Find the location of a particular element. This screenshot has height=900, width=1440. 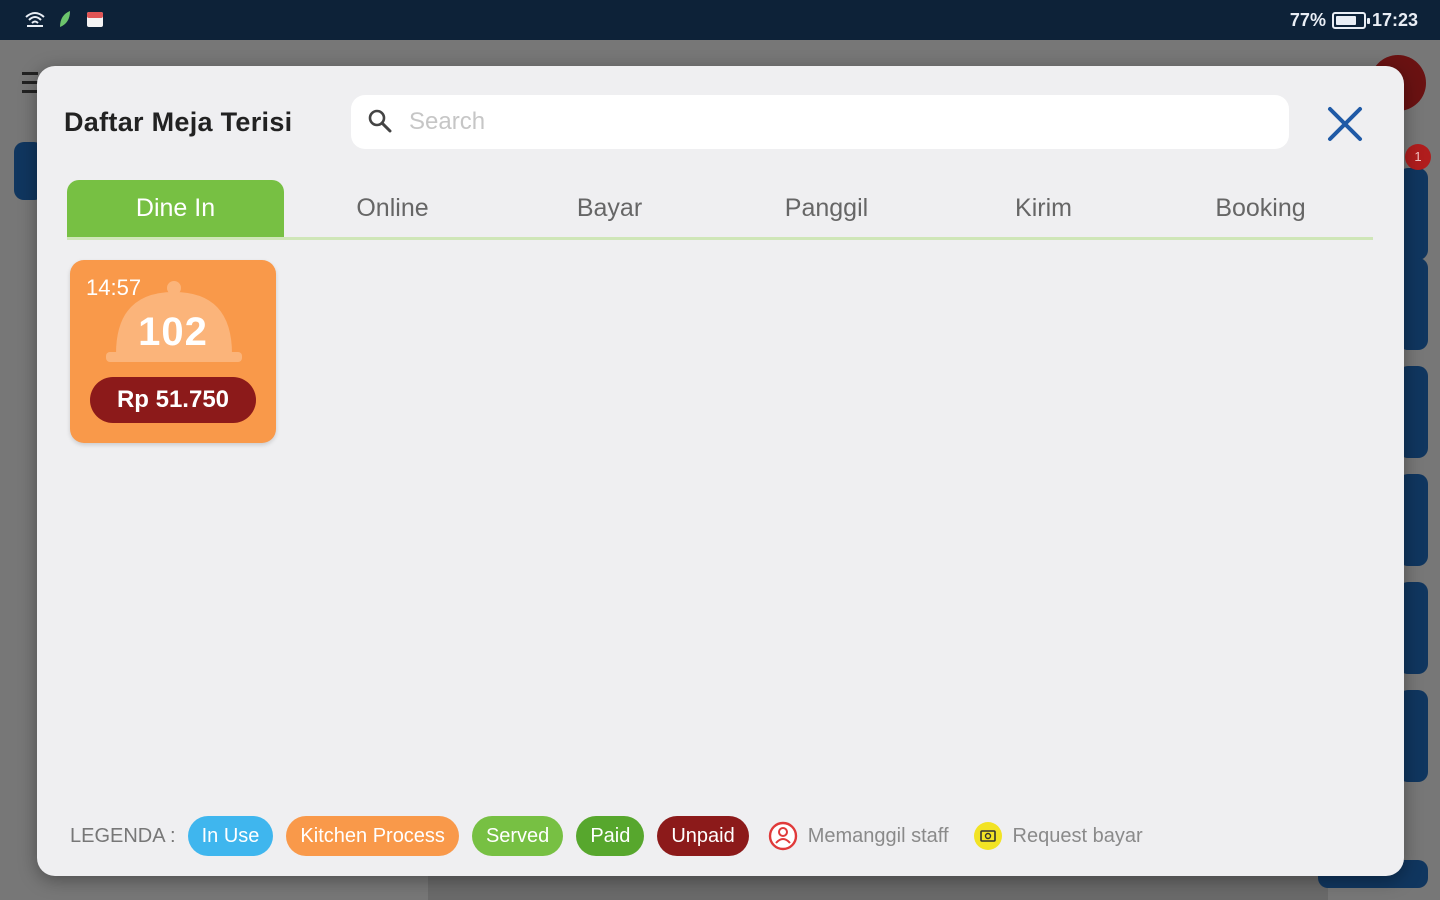

tab-online: Online is located at coordinates (392, 208).